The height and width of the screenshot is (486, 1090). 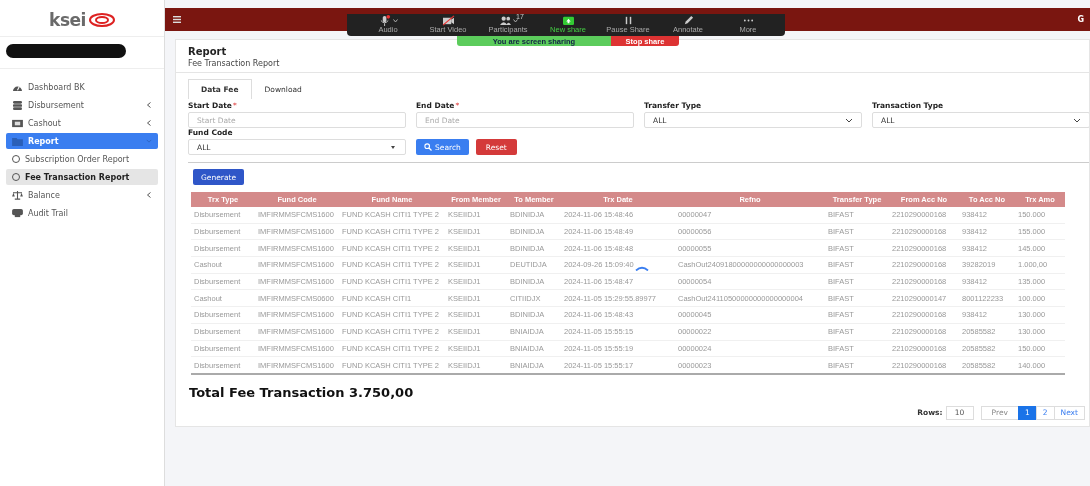 I want to click on video-off-icon, so click(x=448, y=20).